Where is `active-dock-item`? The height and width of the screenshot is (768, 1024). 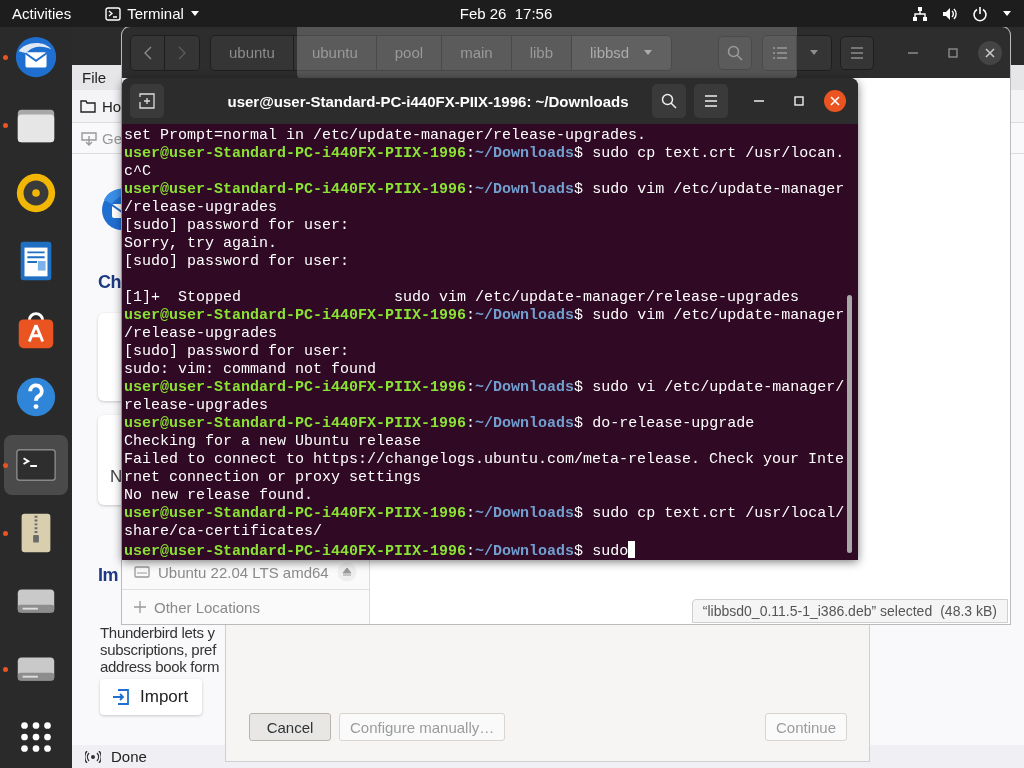 active-dock-item is located at coordinates (36, 465).